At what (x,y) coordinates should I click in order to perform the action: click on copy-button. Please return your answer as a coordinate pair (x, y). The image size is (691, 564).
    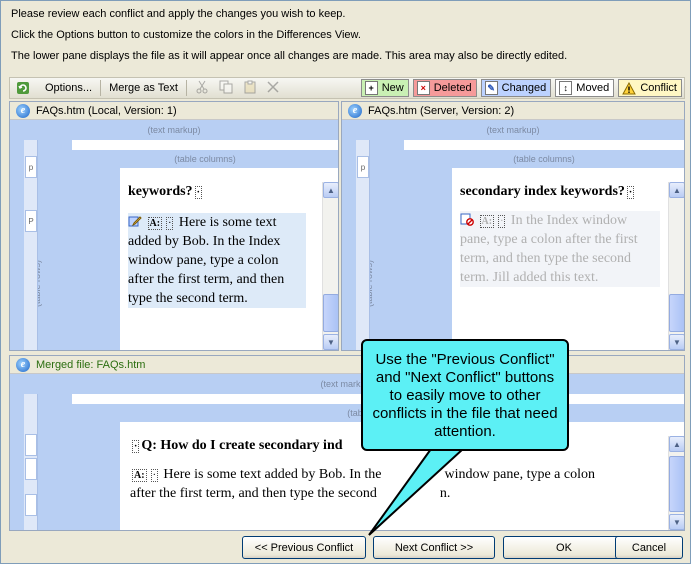
    Looking at the image, I should click on (226, 88).